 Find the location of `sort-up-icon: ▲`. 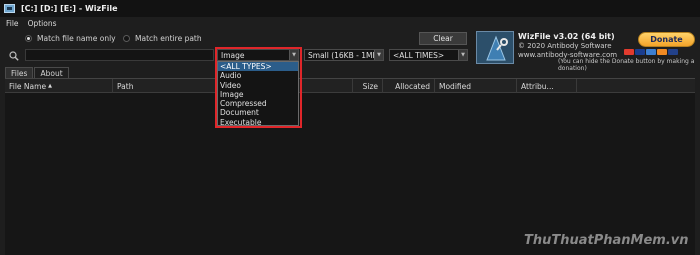

sort-up-icon: ▲ is located at coordinates (50, 86).